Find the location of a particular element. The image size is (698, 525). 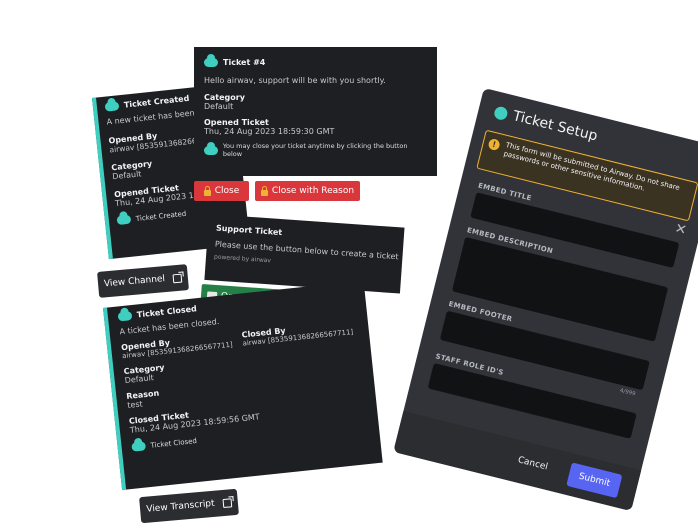

close-with-reason-button: Close with Reason is located at coordinates (307, 191).